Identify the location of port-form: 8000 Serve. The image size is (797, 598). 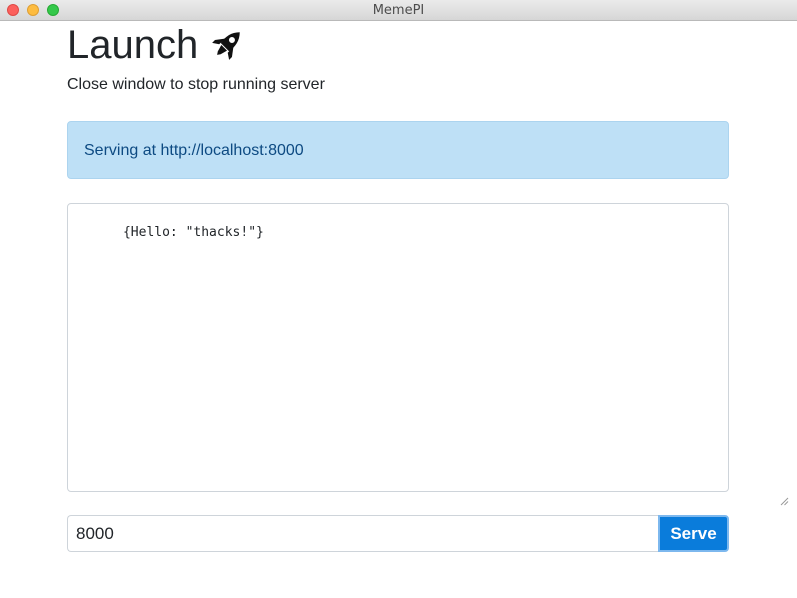
(398, 533).